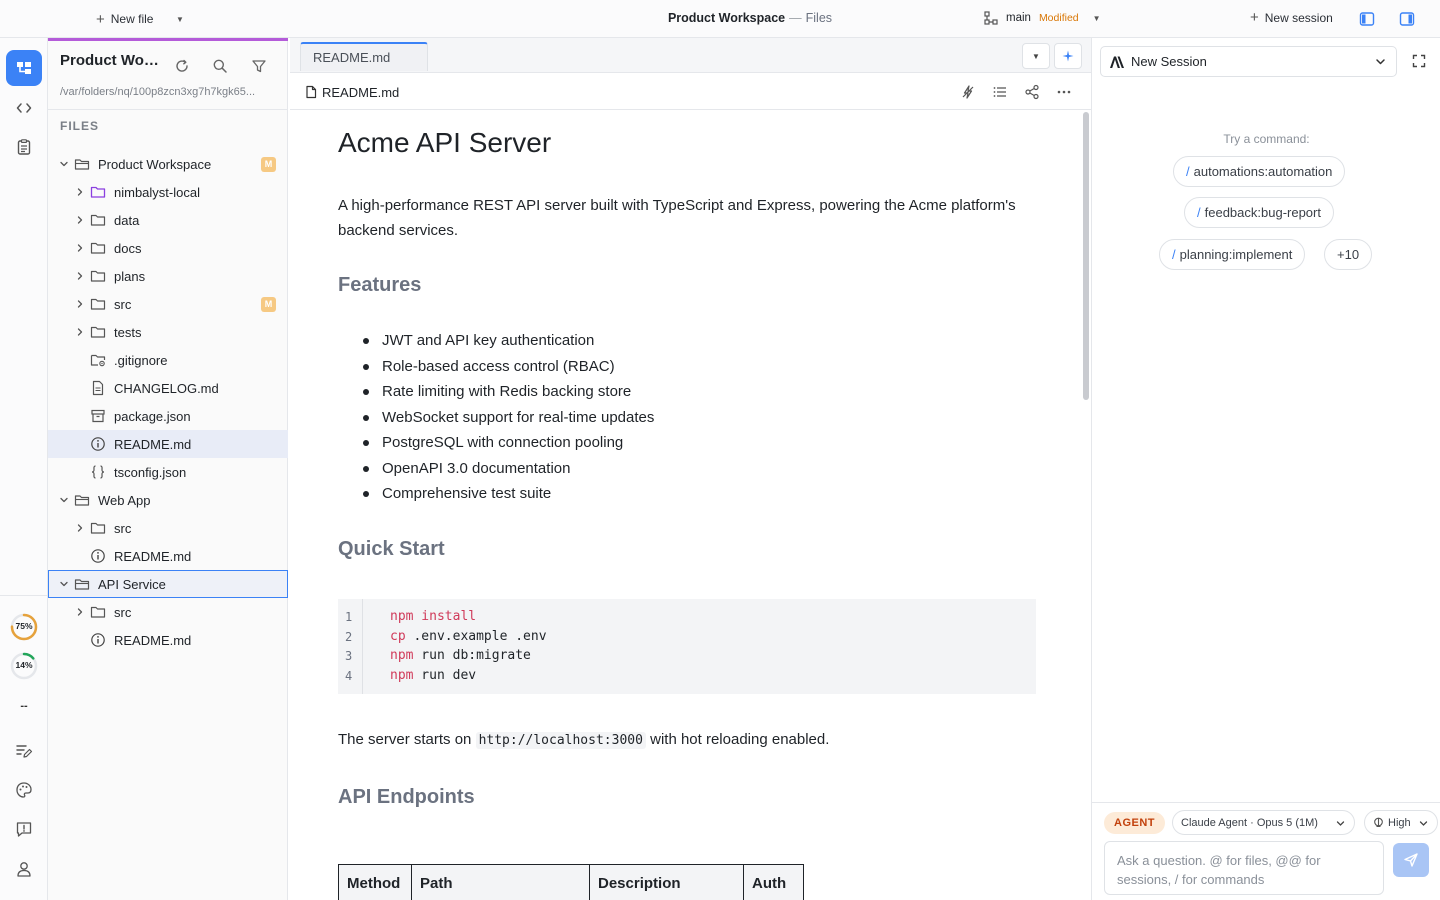 The height and width of the screenshot is (900, 1440). Describe the element at coordinates (364, 56) in the screenshot. I see `tab-readme: README.md` at that location.